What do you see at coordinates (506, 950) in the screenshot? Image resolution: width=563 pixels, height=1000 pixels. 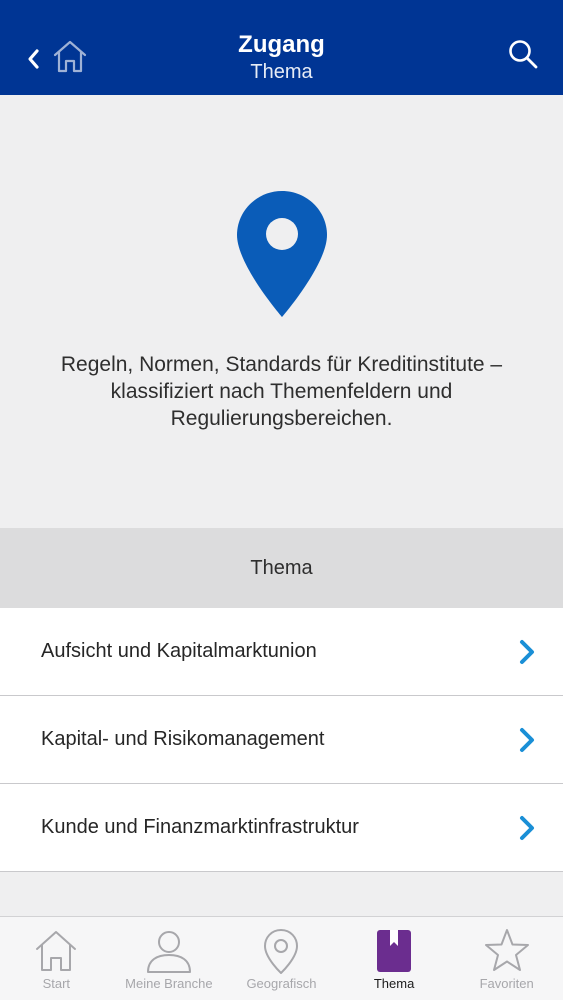 I see `star-icon` at bounding box center [506, 950].